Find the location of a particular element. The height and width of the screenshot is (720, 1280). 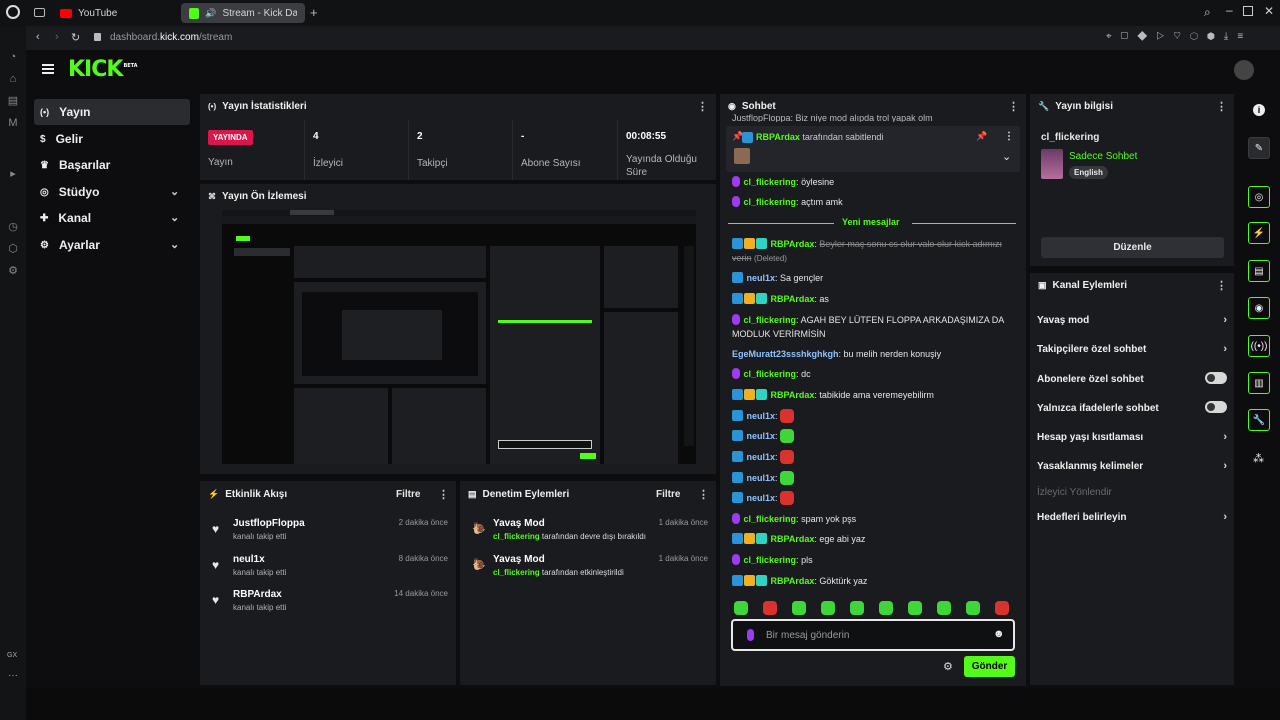

close-window-button: ✕ is located at coordinates (1269, 11).